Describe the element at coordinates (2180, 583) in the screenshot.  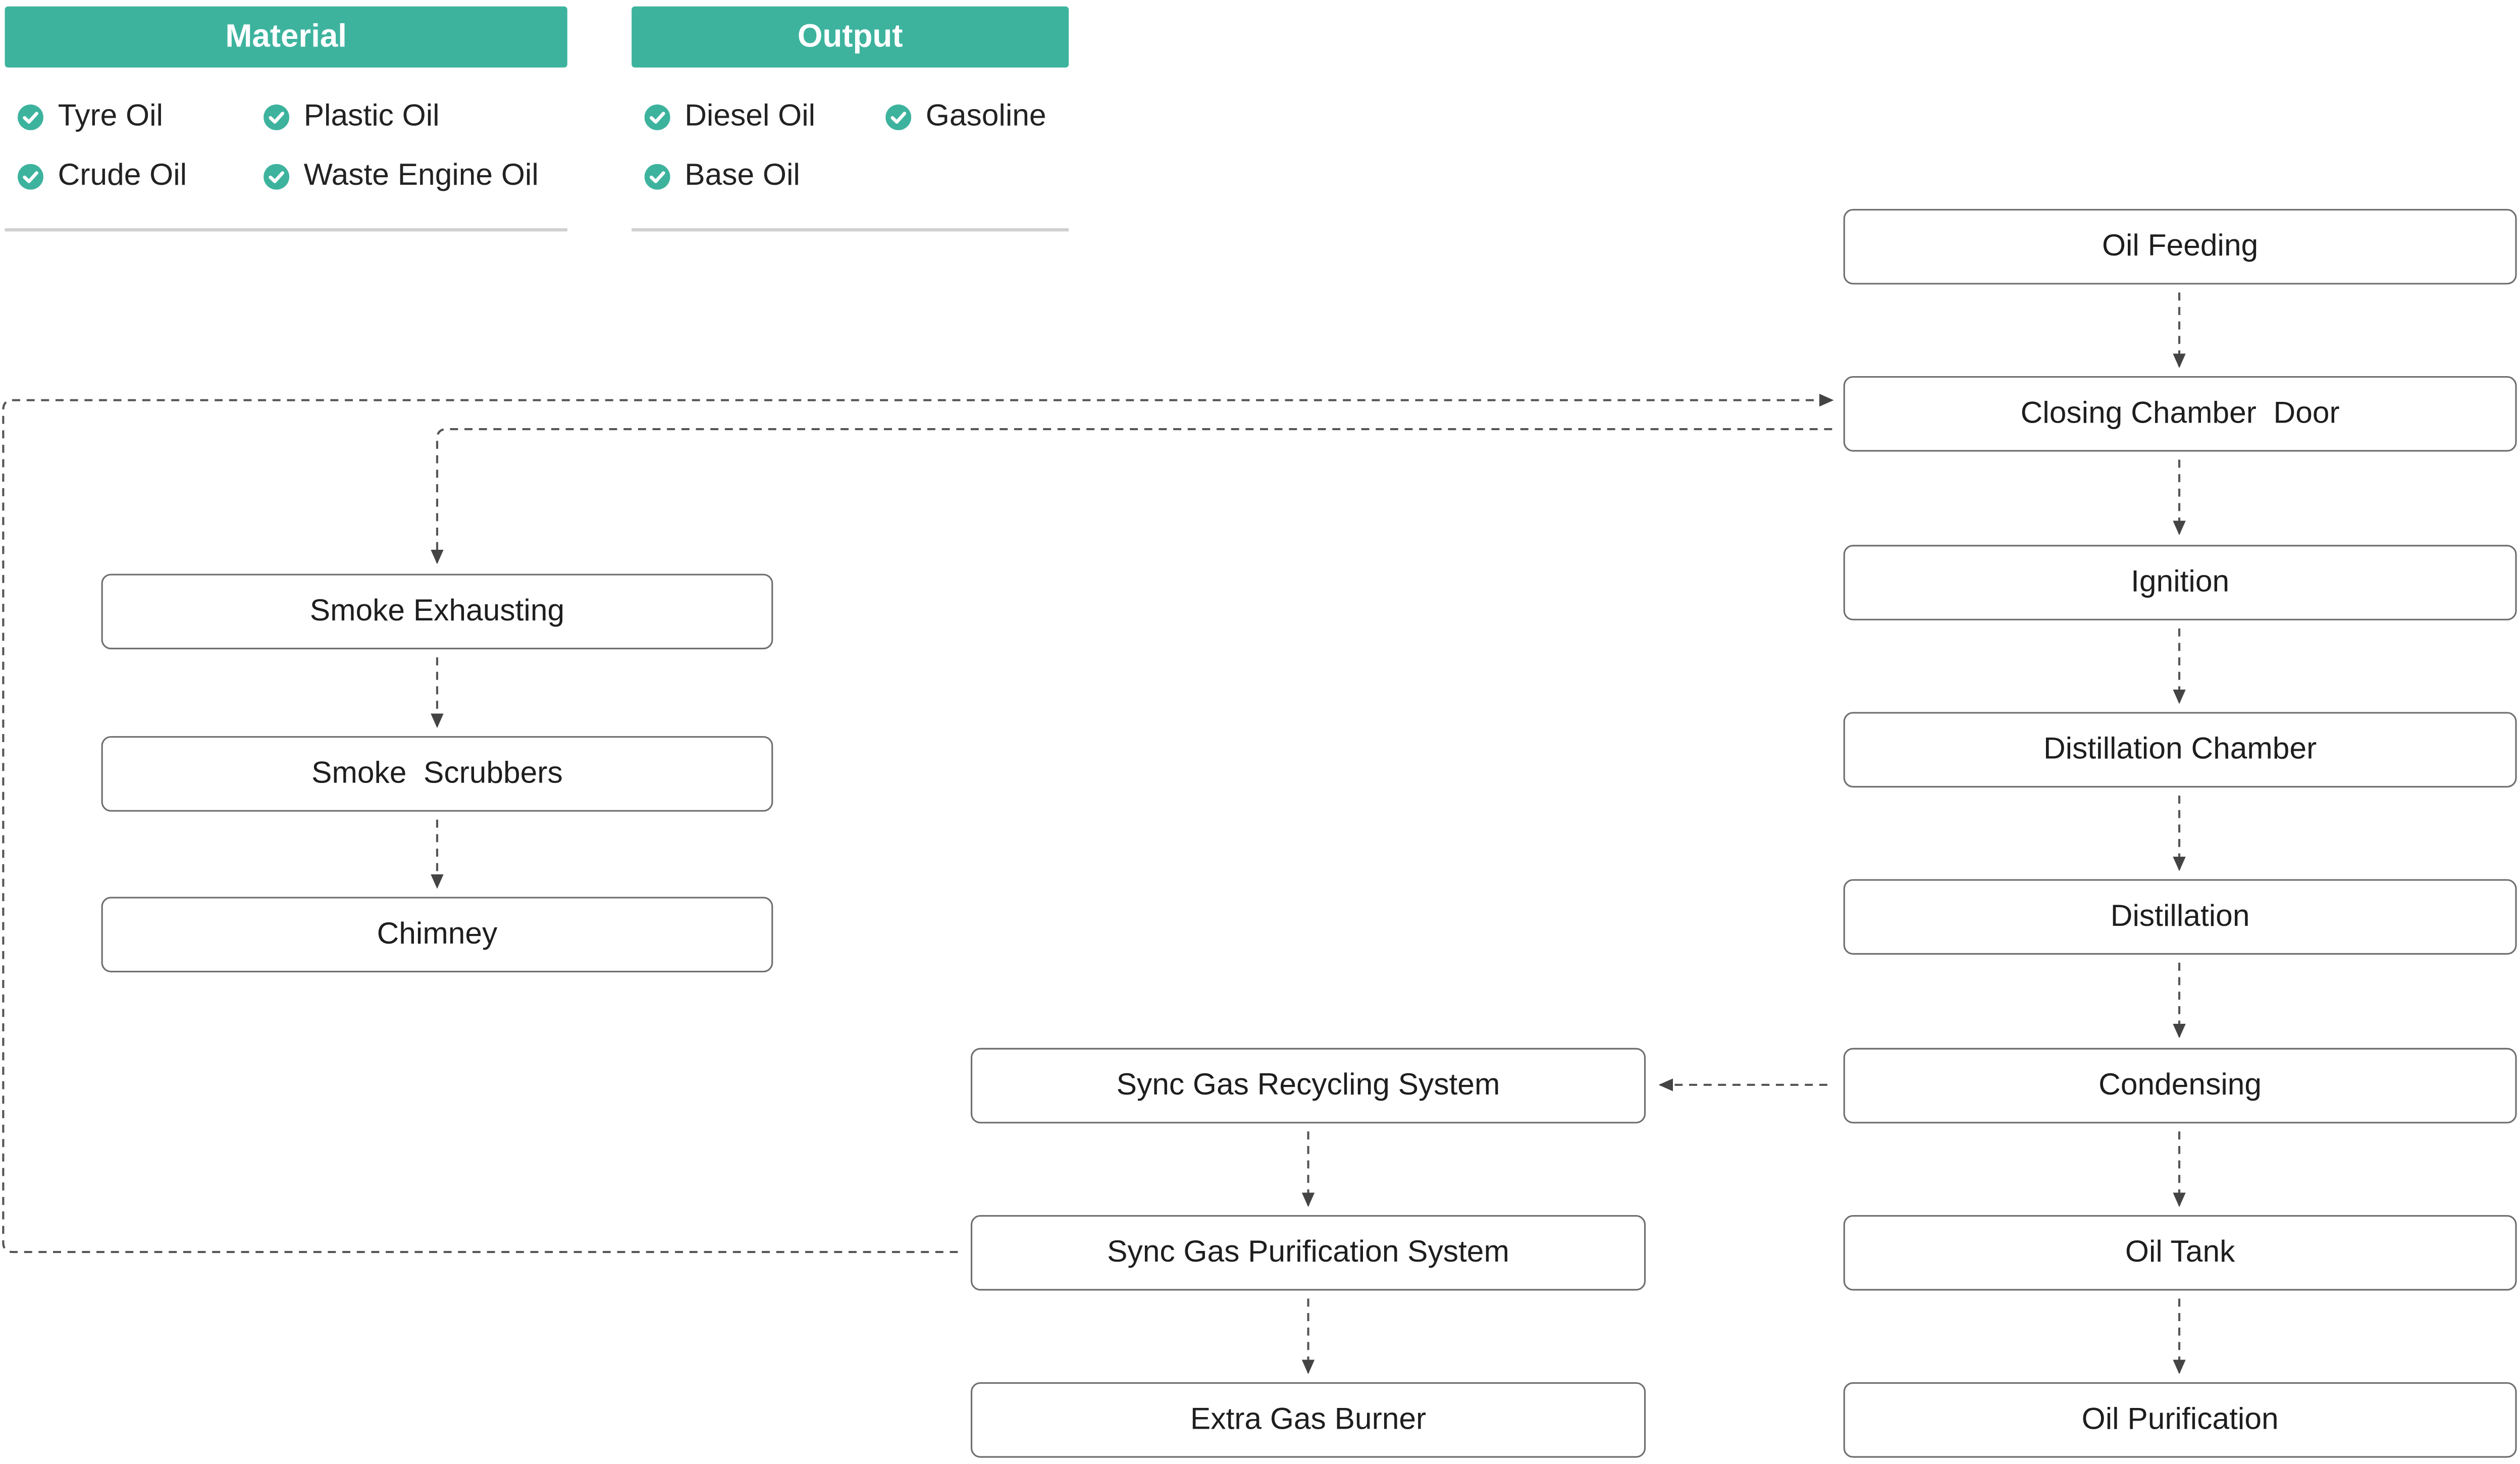
I see `node-ignition: Ignition` at that location.